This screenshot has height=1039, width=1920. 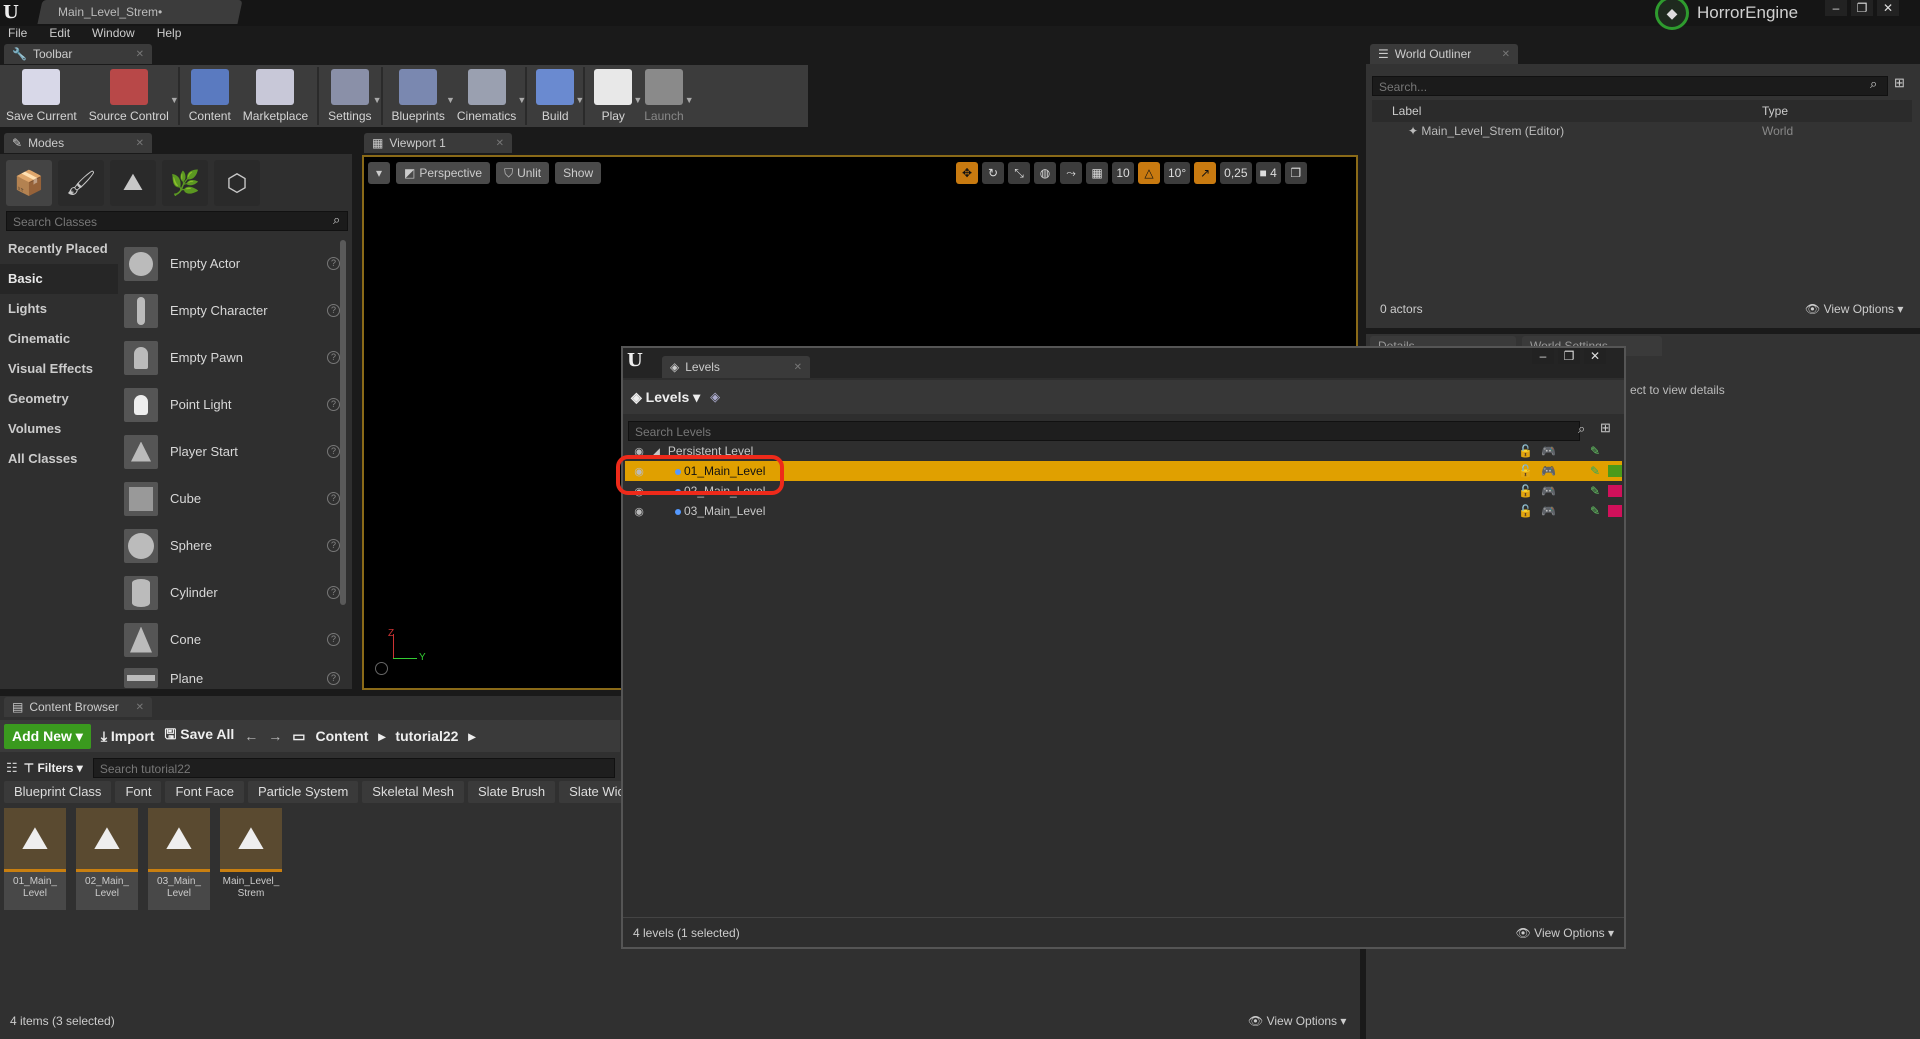 What do you see at coordinates (138, 792) in the screenshot?
I see `filter-chip: Font` at bounding box center [138, 792].